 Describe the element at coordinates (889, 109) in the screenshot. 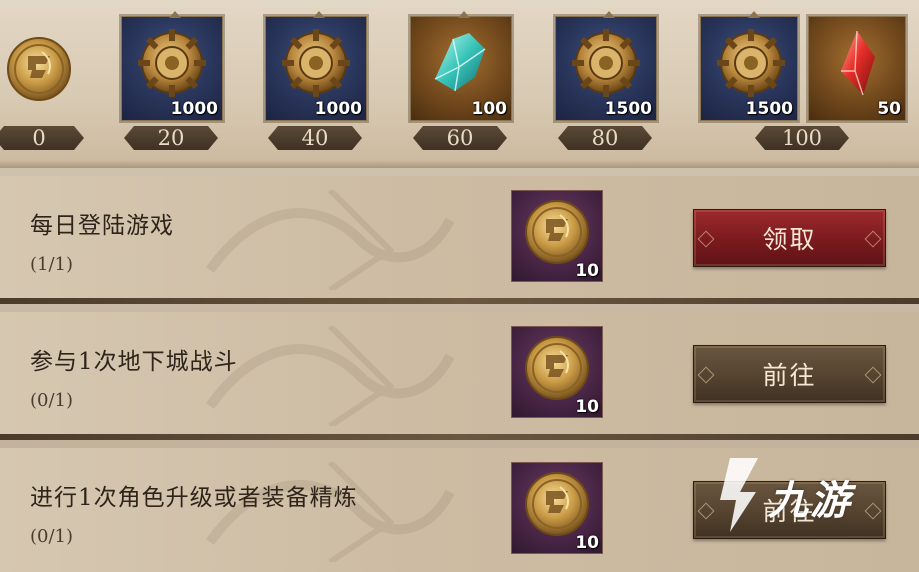

I see `reward-qty: 50` at that location.